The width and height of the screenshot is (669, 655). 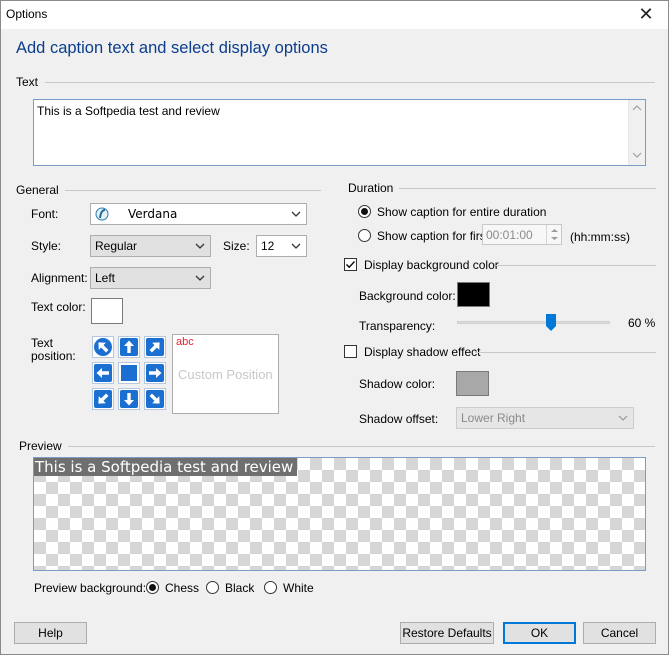 What do you see at coordinates (509, 235) in the screenshot?
I see `duration-time-value: 00:01:00` at bounding box center [509, 235].